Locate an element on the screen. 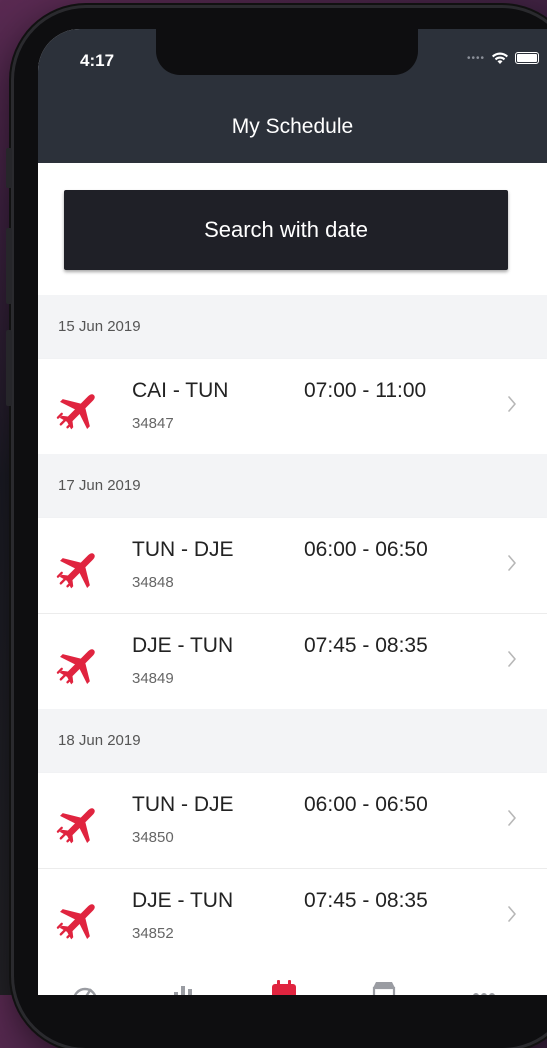 The image size is (547, 1048). search-with-date-button: Search with date is located at coordinates (286, 230).